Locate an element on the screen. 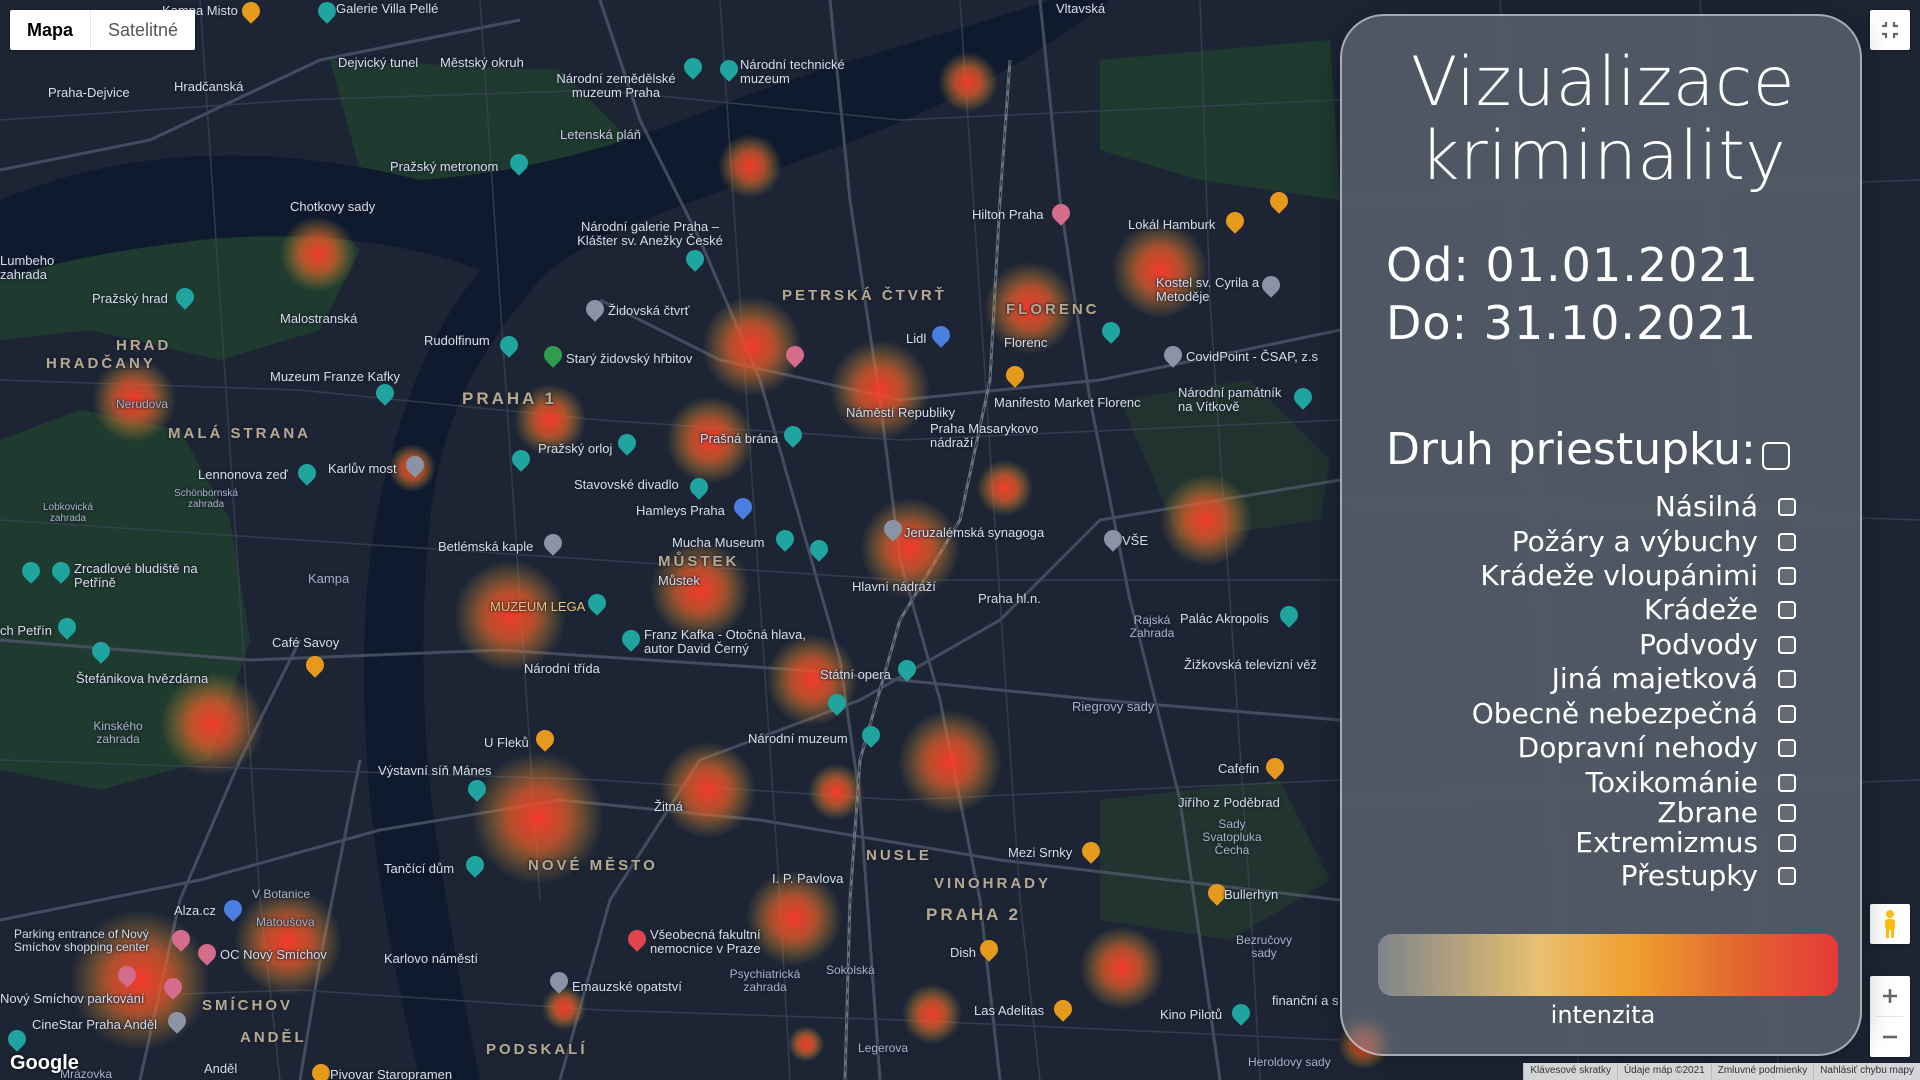  crime-type-row: Krádeže is located at coordinates (1720, 609).